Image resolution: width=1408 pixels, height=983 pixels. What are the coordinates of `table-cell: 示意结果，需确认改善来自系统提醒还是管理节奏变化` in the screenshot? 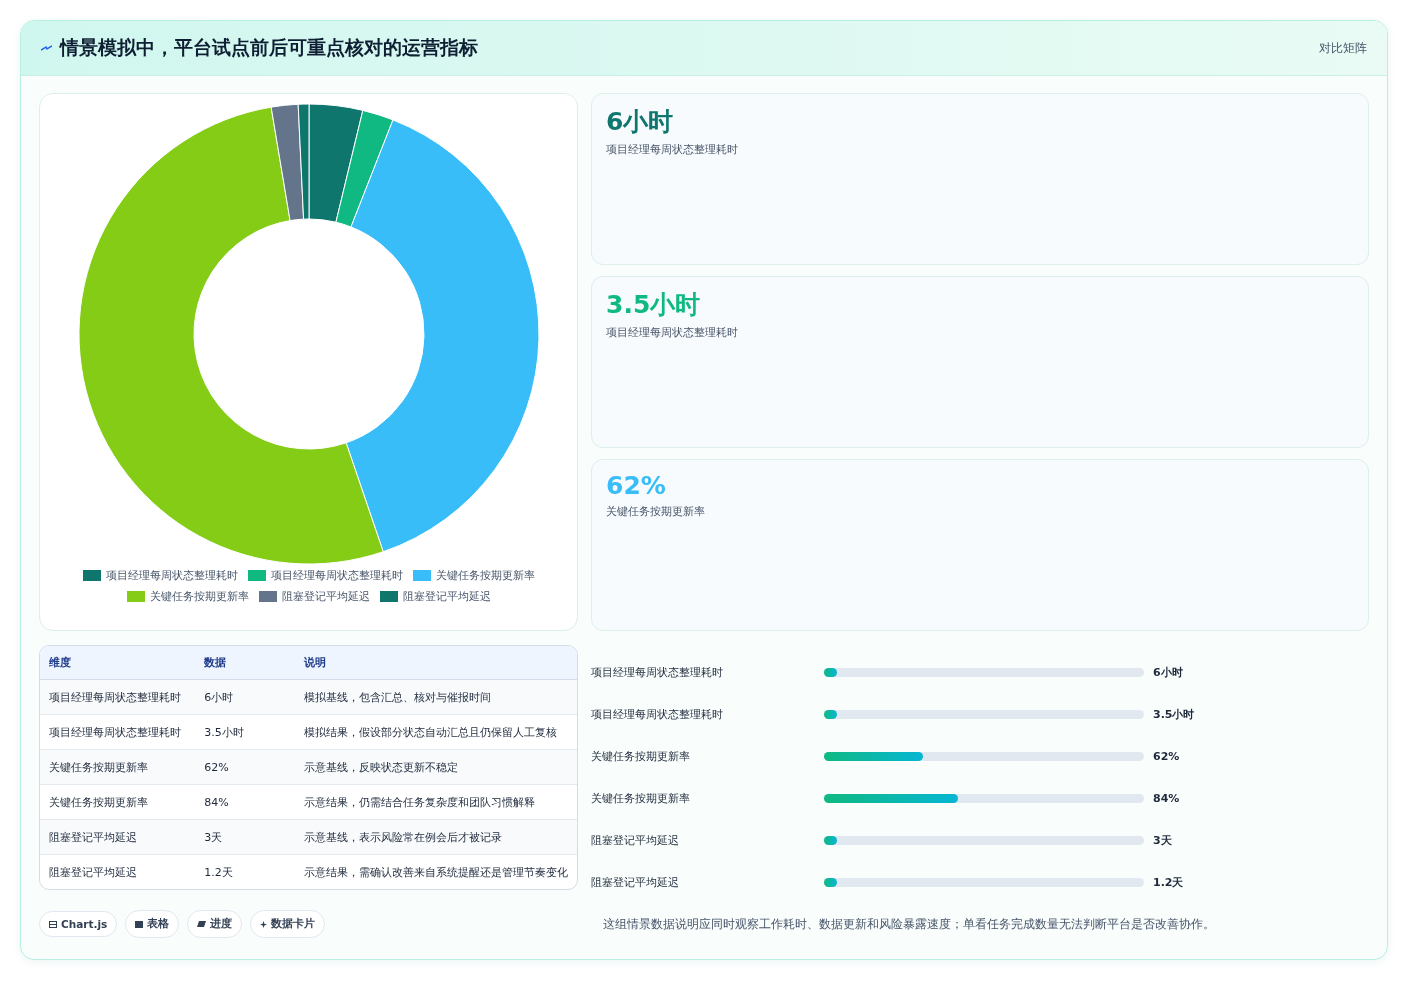 It's located at (436, 871).